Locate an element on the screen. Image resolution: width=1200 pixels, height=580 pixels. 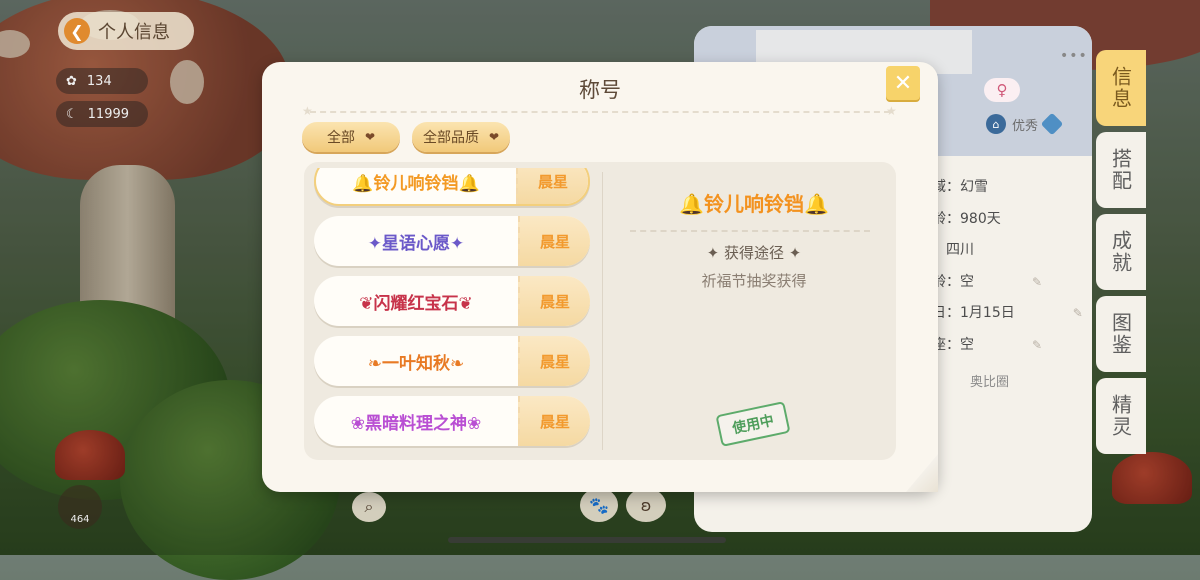
bag-count: 464 is located at coordinates (80, 519).